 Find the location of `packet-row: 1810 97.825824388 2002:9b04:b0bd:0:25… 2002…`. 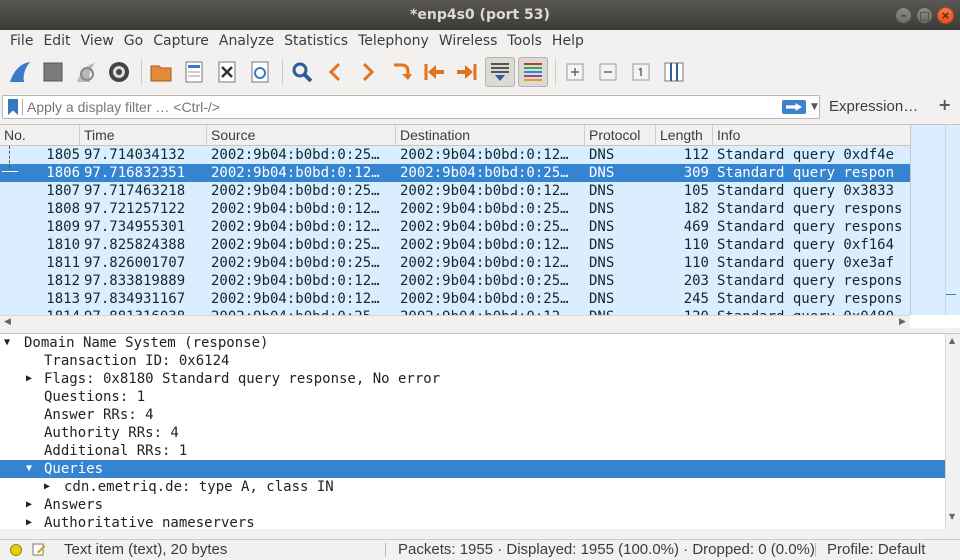

packet-row: 1810 97.825824388 2002:9b04:b0bd:0:25… 2002… is located at coordinates (455, 245).